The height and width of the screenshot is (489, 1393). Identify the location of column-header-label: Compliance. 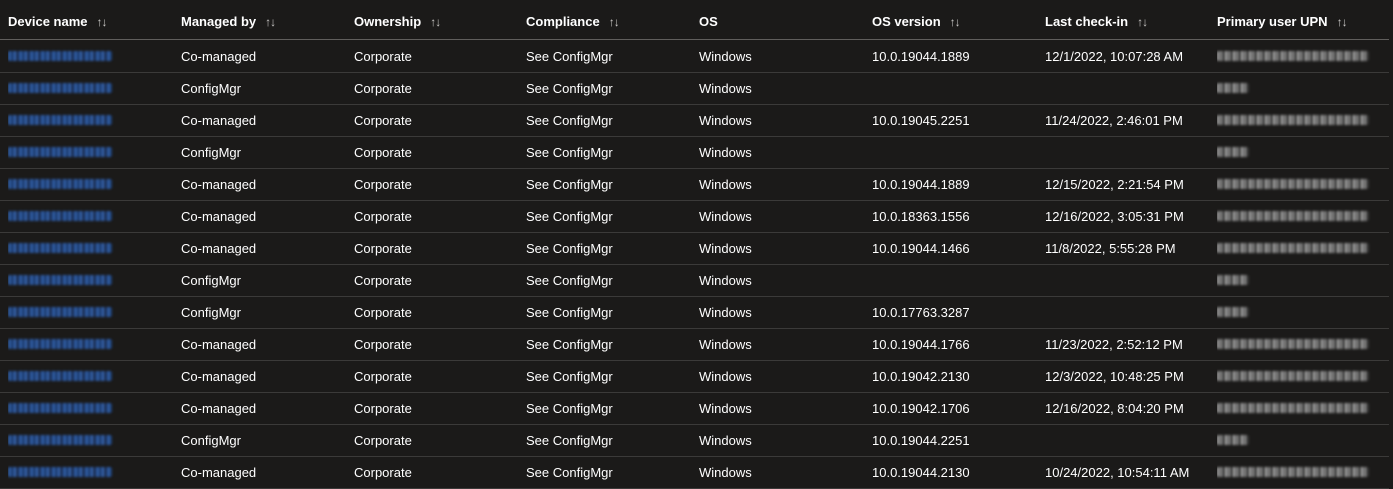
(563, 21).